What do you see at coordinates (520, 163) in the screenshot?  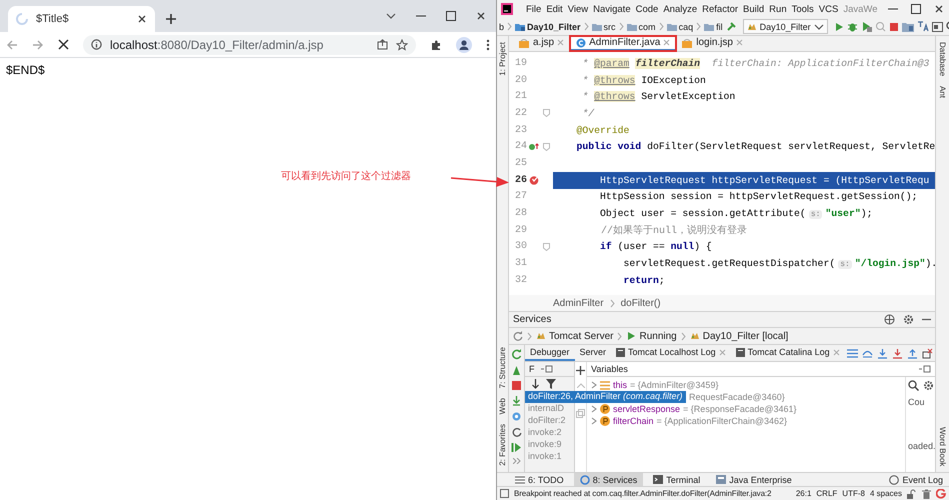 I see `line-number: 25` at bounding box center [520, 163].